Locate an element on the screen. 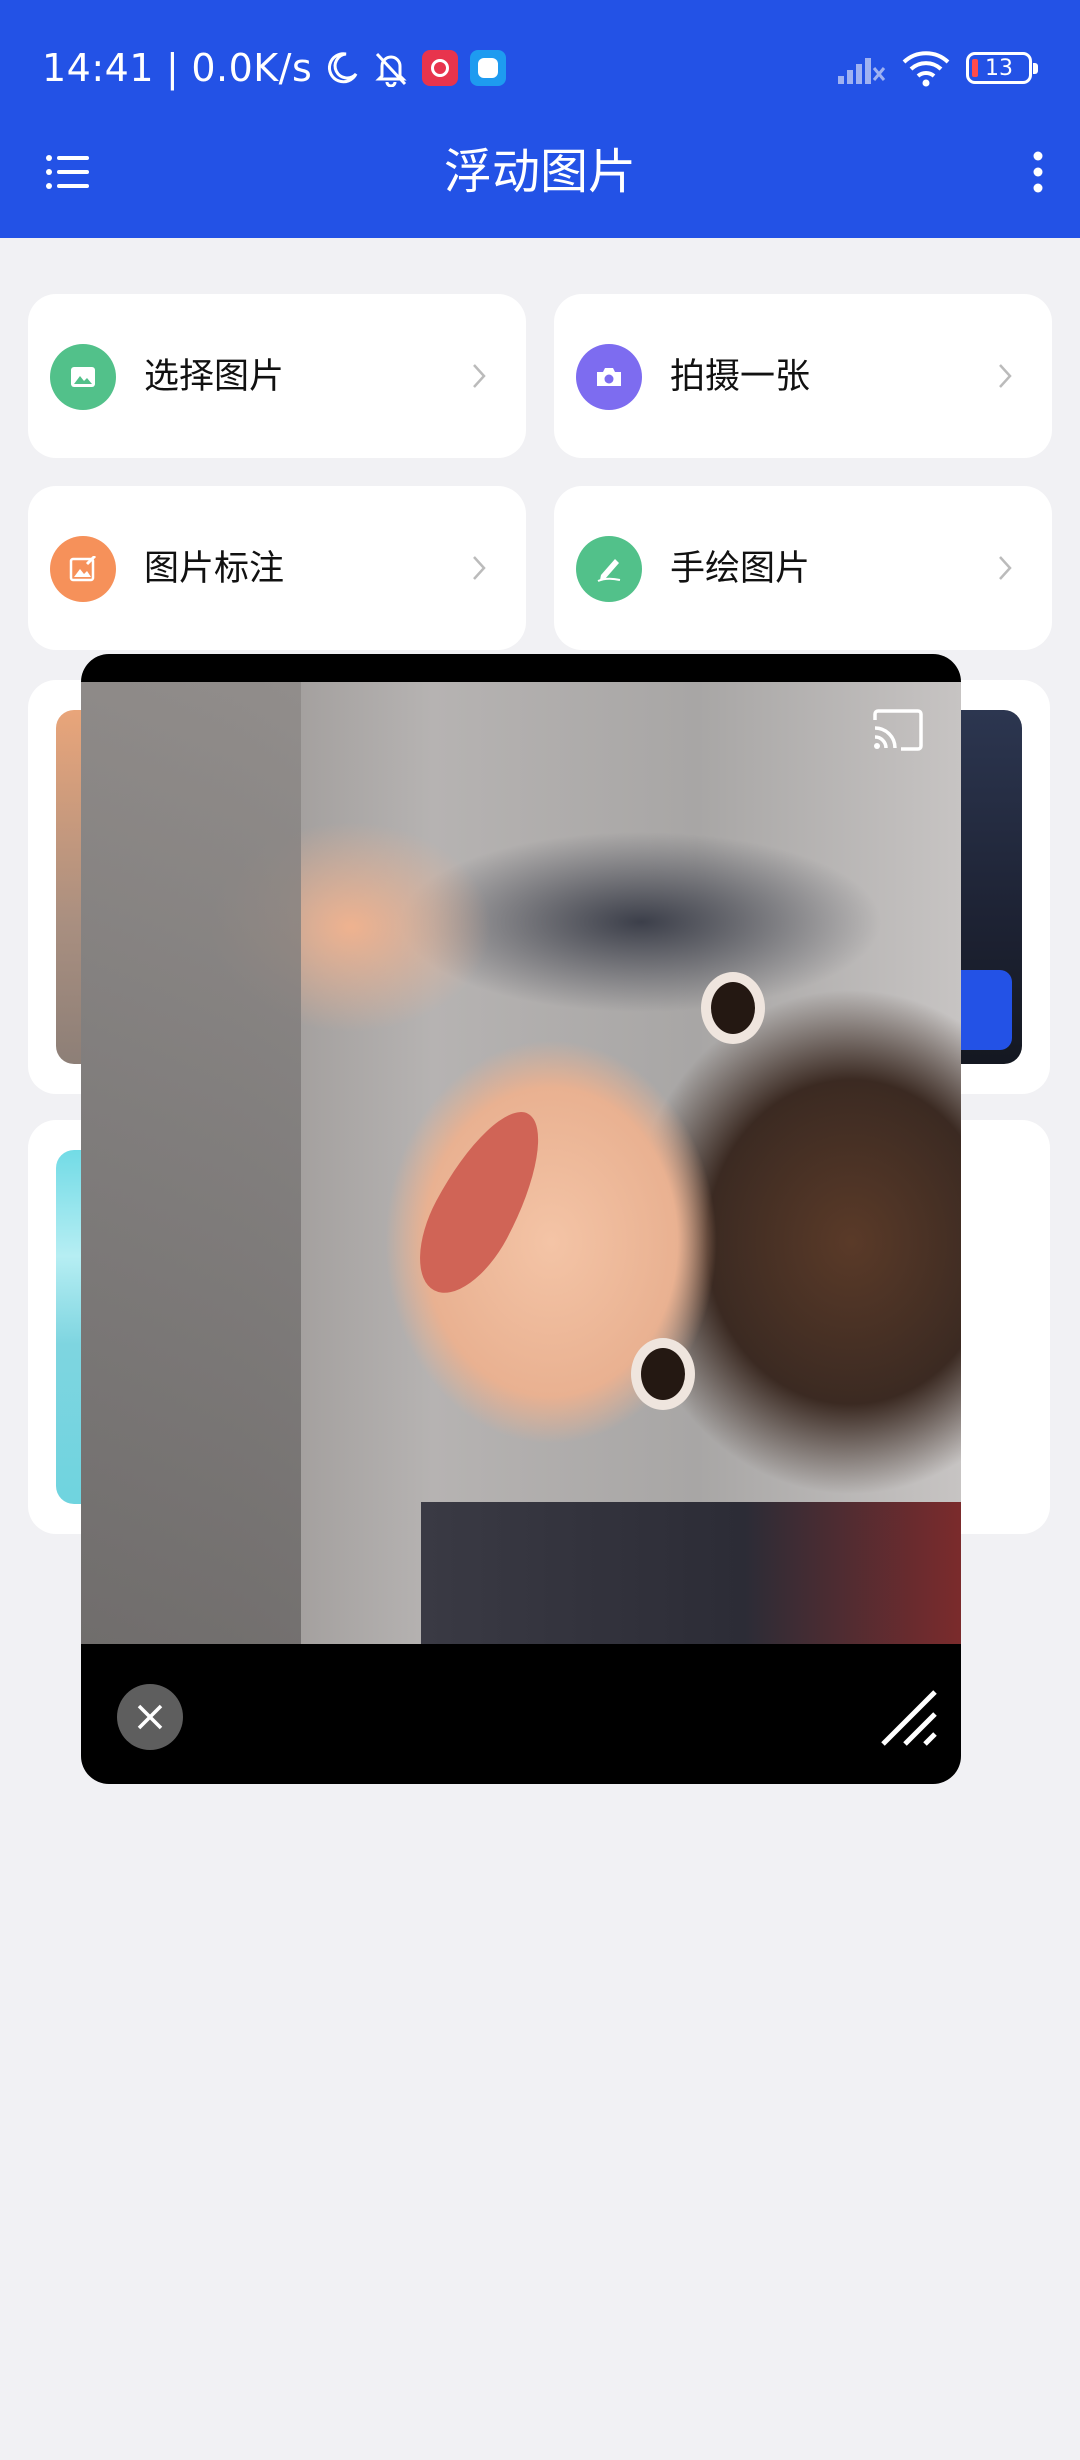 The image size is (1080, 2460). close-button is located at coordinates (150, 1717).